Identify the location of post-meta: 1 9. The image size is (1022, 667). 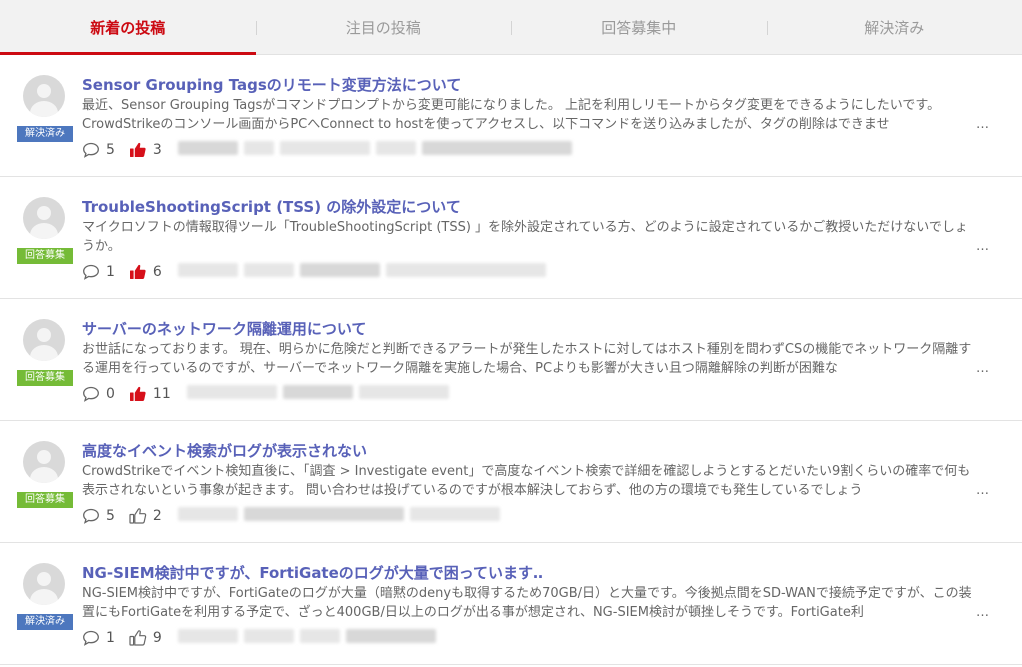
(262, 638).